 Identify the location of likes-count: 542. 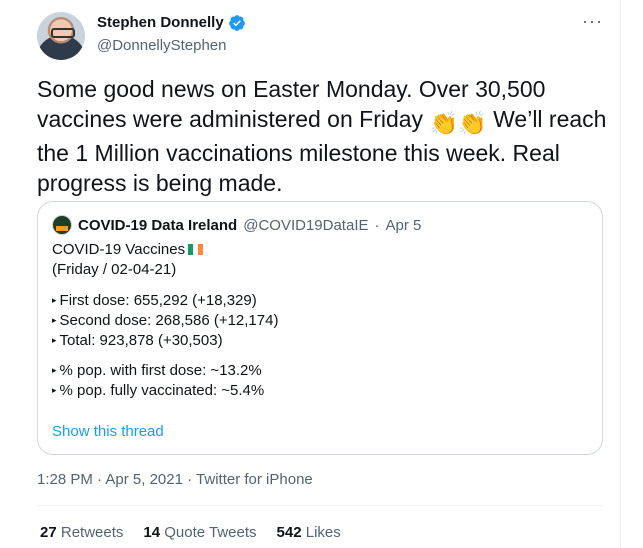
(289, 532).